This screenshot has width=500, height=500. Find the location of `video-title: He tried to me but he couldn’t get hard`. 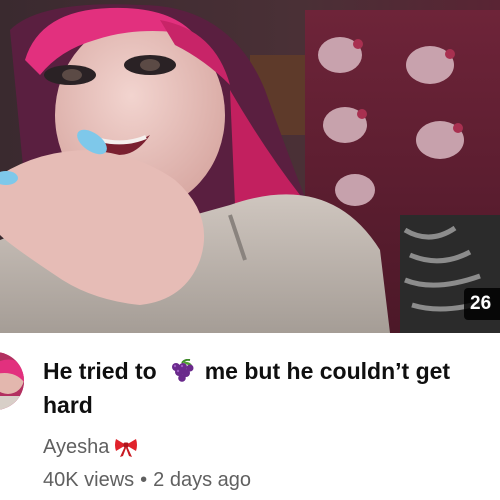

video-title: He tried to me but he couldn’t get hard is located at coordinates (263, 388).